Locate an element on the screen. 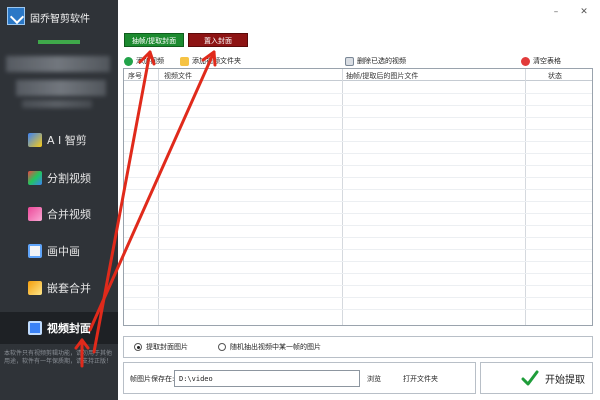  start-extract-label: 开始提取 is located at coordinates (565, 380).